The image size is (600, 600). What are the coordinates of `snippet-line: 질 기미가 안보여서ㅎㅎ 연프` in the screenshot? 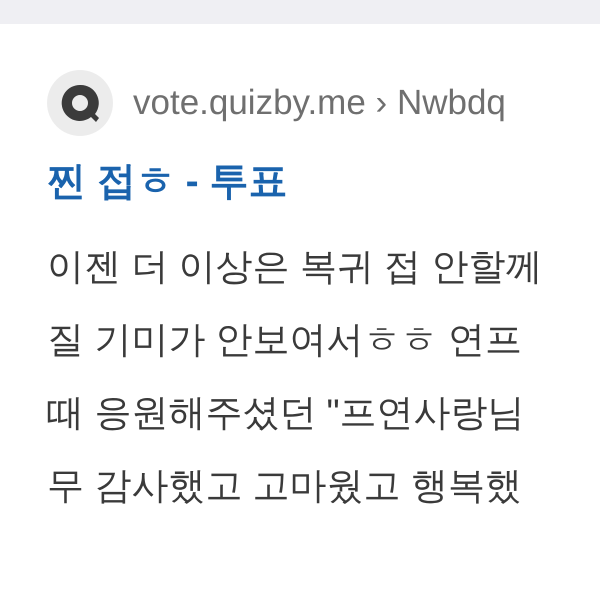 It's located at (285, 340).